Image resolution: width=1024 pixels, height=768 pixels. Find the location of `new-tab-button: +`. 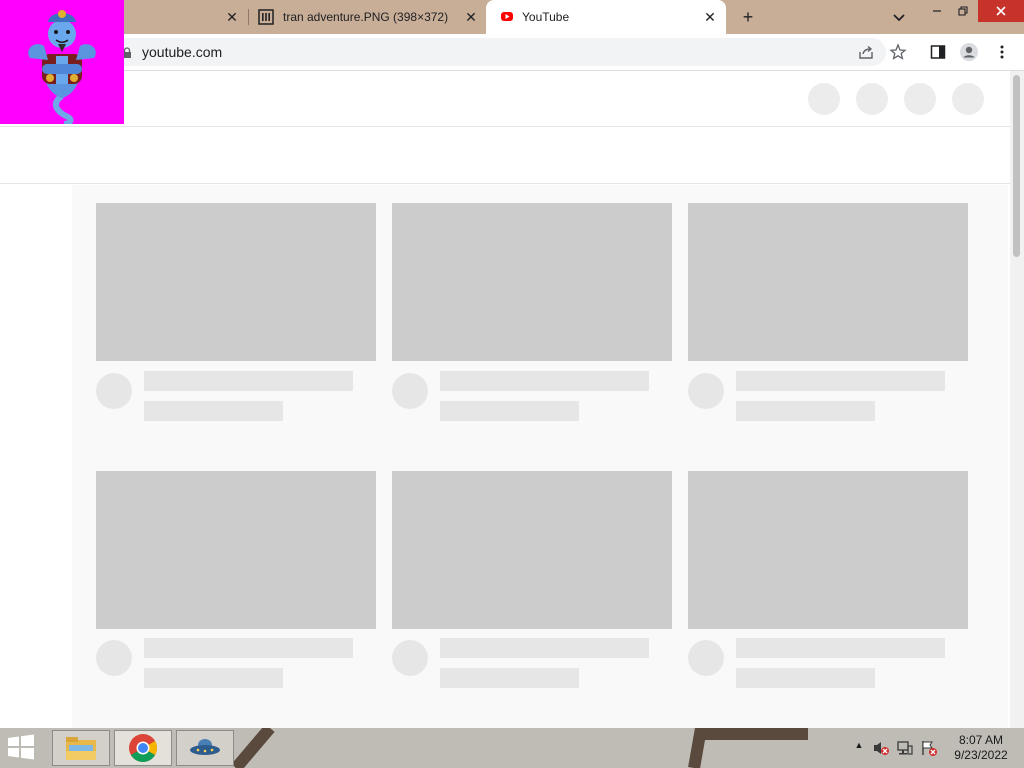

new-tab-button: + is located at coordinates (748, 18).